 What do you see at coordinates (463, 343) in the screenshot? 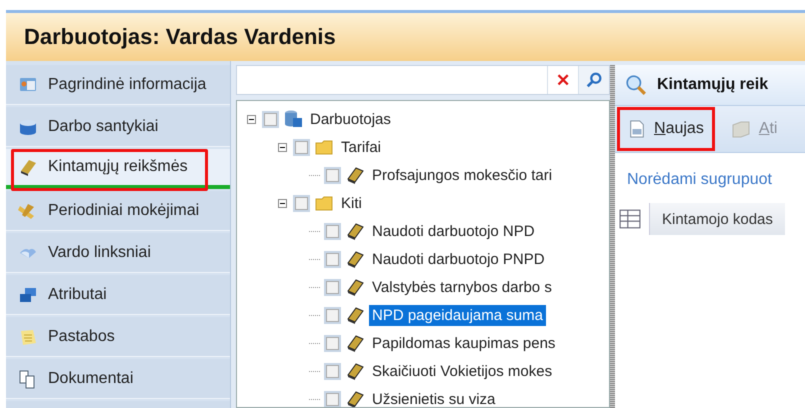
I see `tree-item: Papildomas kaupimas pens` at bounding box center [463, 343].